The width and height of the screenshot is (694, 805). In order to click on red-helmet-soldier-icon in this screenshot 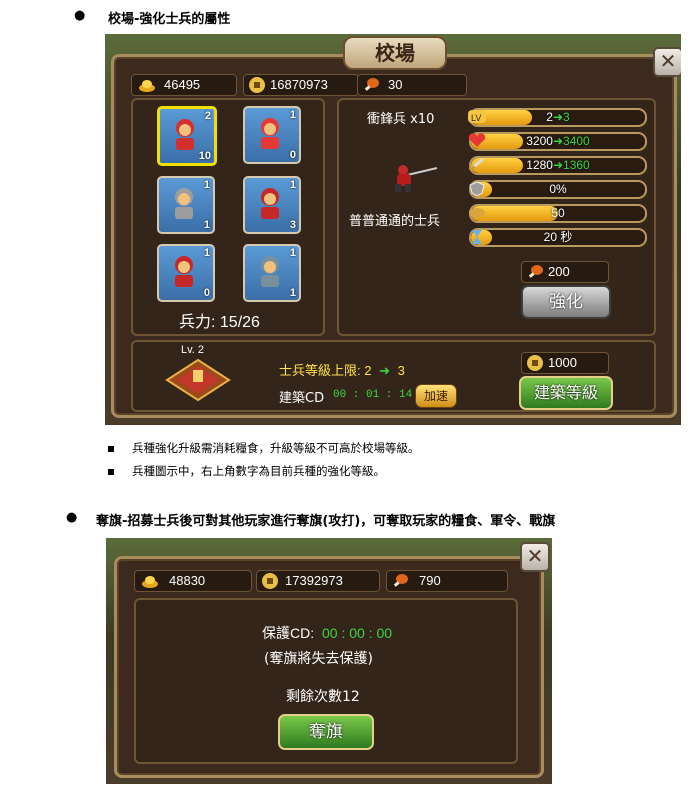, I will do `click(185, 134)`.